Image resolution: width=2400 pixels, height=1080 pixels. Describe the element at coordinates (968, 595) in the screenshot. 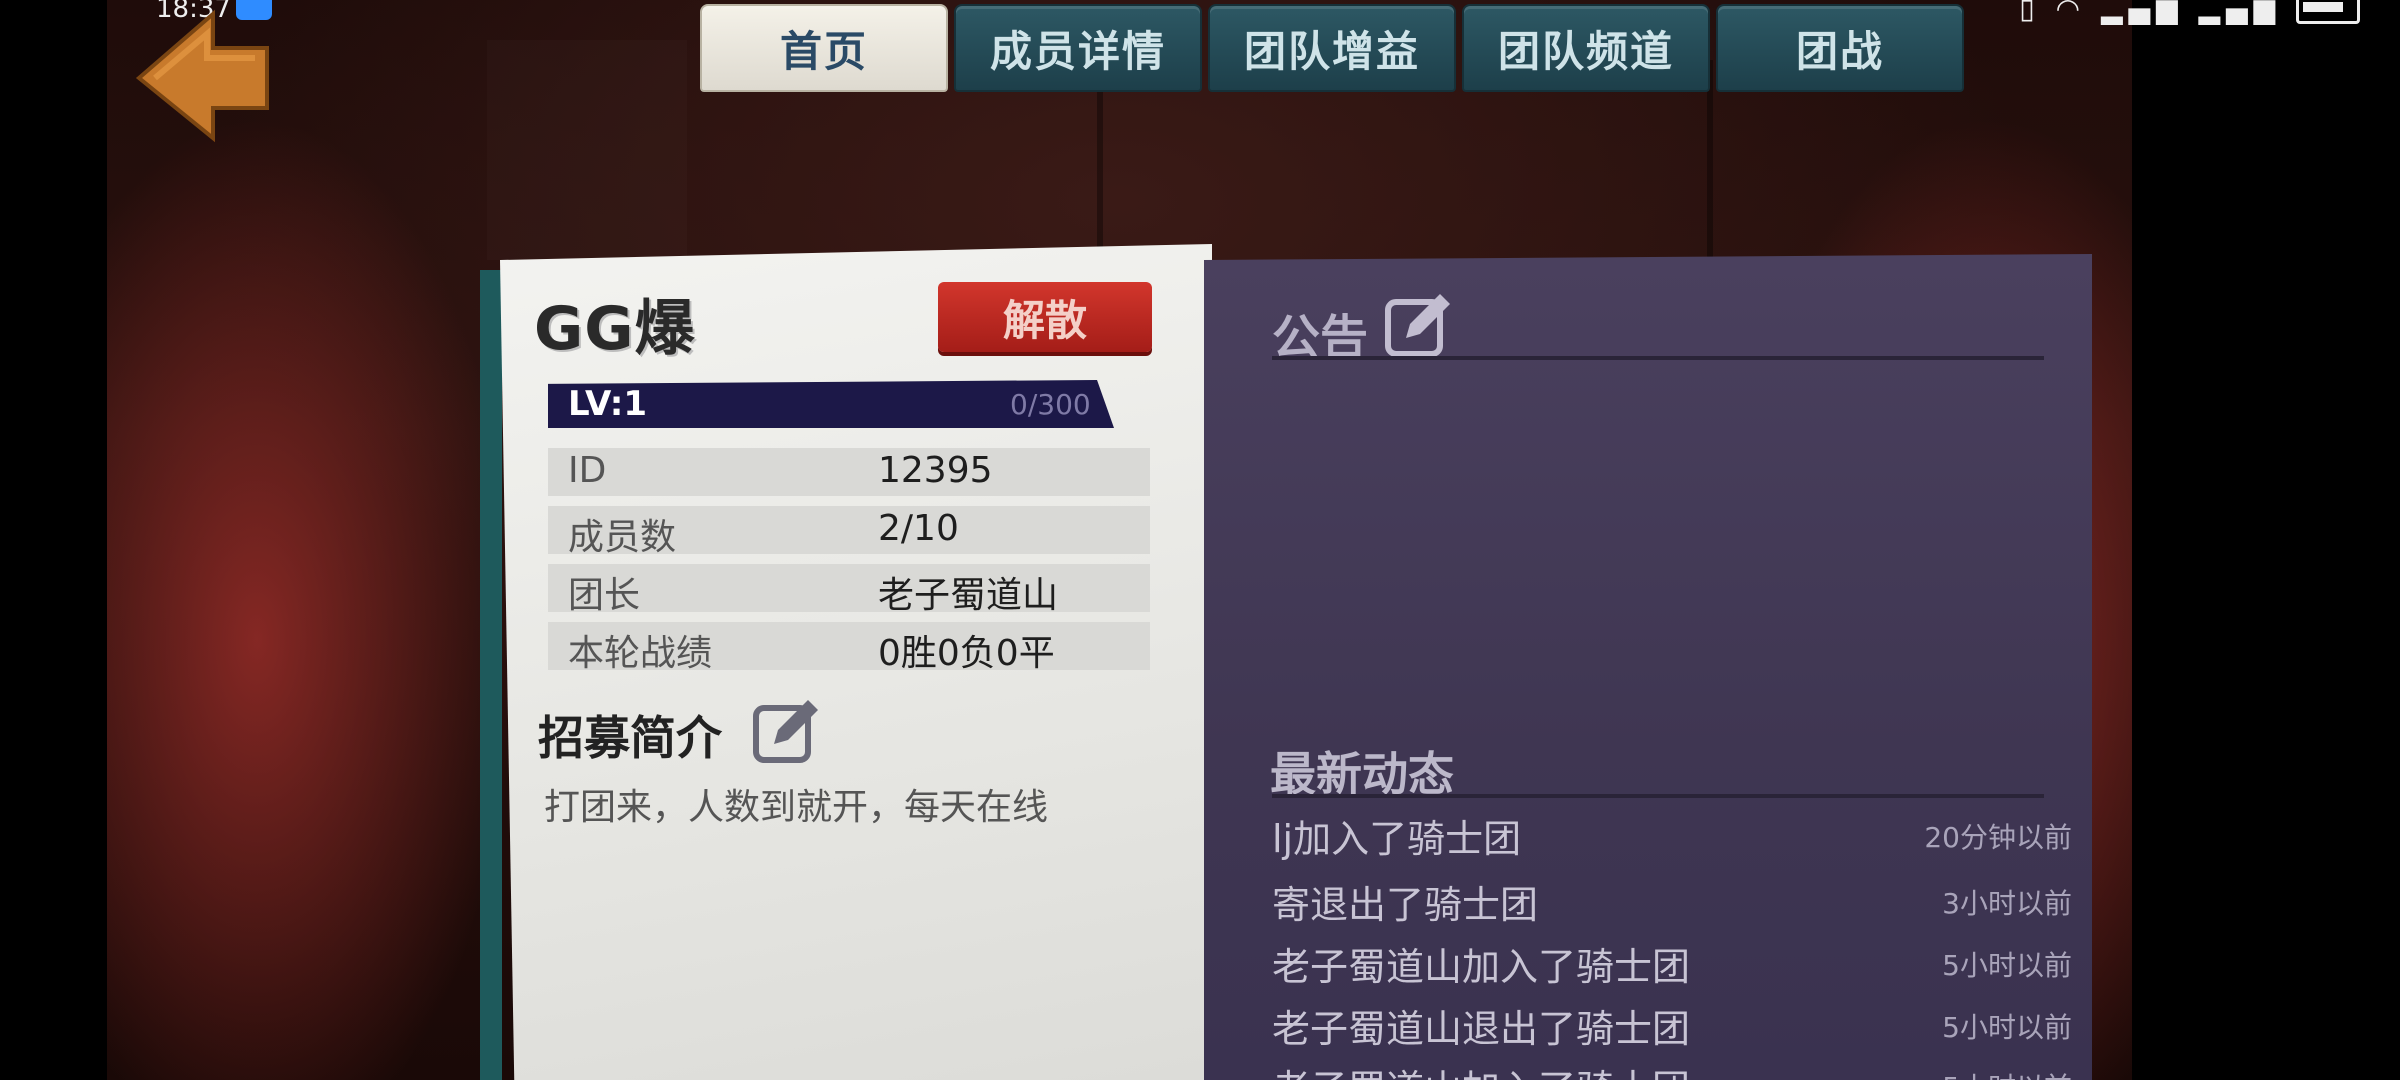

I see `info-value: 老子蜀道山` at that location.